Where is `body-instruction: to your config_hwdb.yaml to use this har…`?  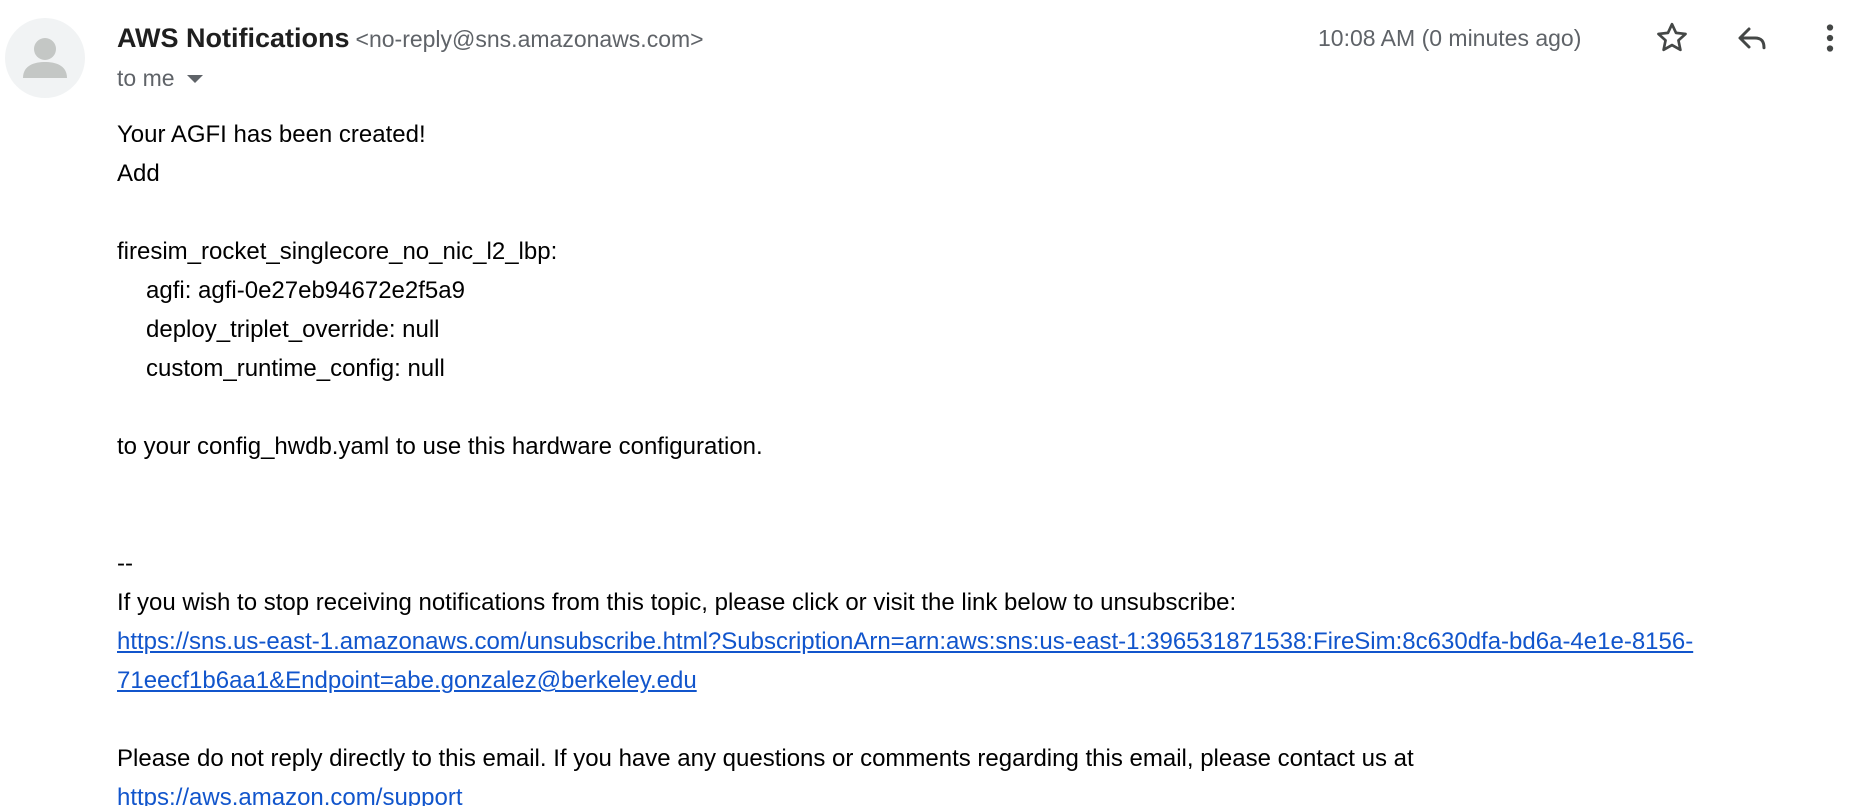
body-instruction: to your config_hwdb.yaml to use this har… is located at coordinates (440, 446).